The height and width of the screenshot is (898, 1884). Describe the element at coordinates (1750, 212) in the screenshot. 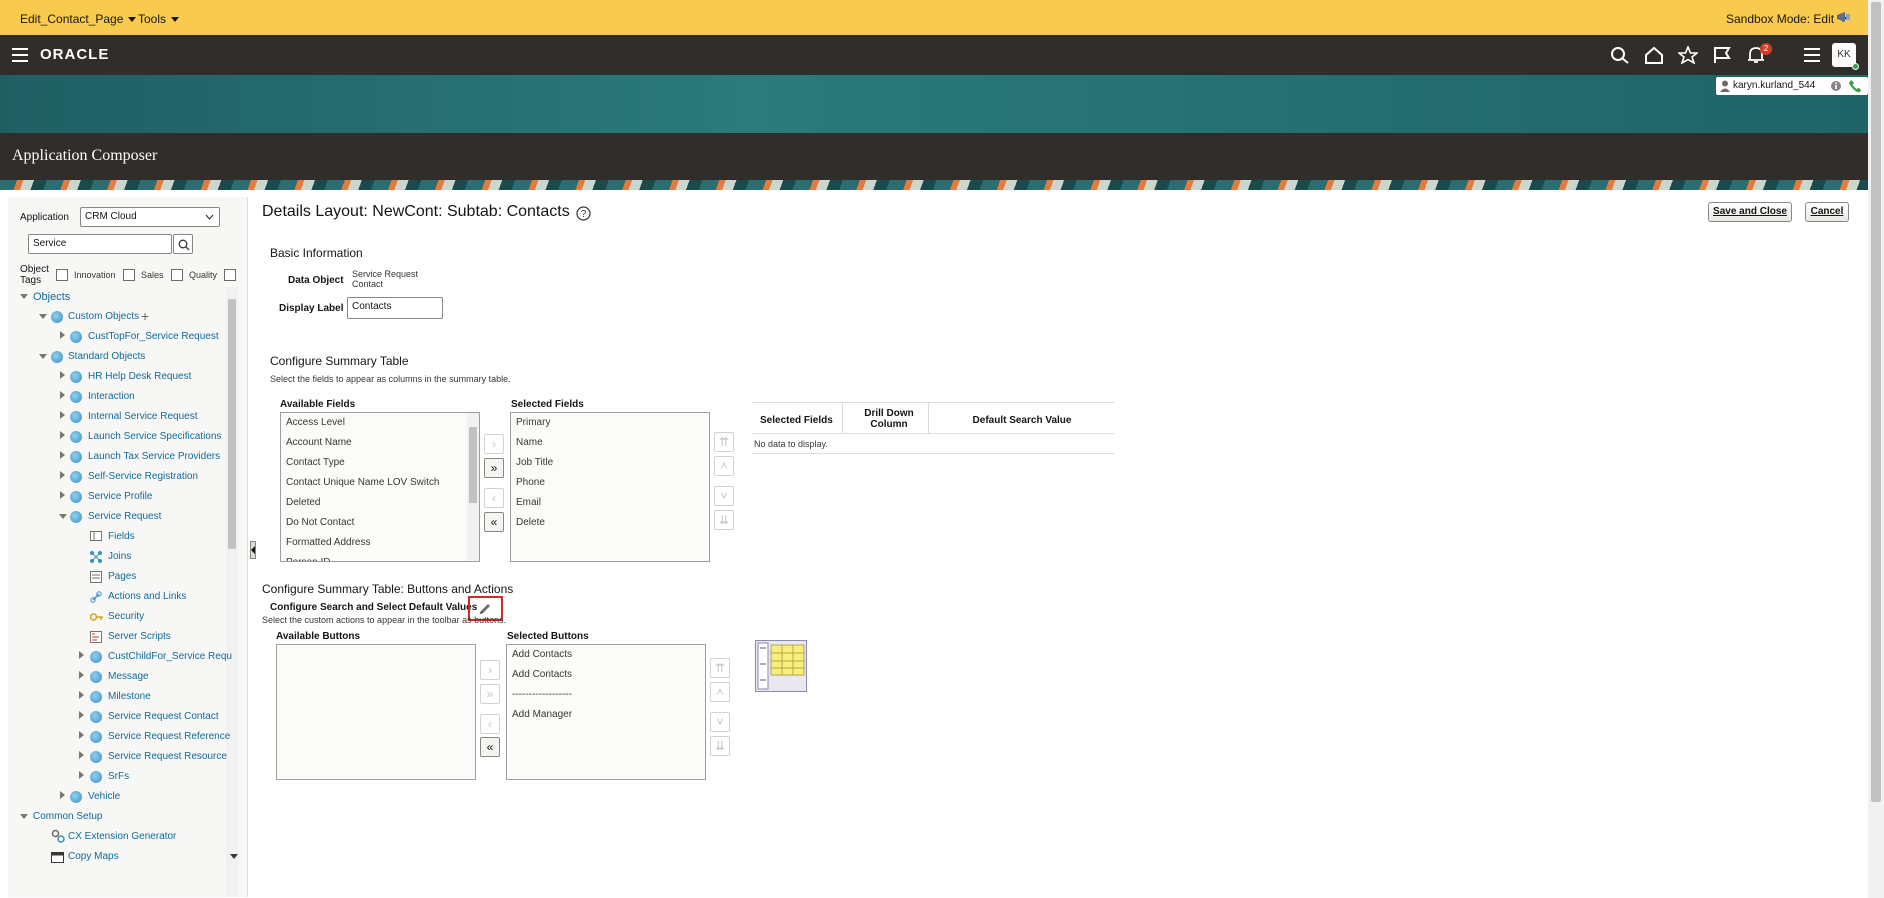

I see `save-and-close-button: Save and Close` at that location.